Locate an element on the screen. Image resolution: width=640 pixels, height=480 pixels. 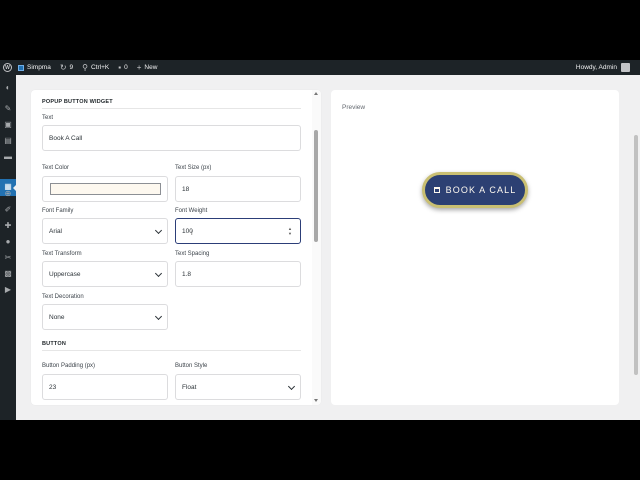
font-family-value: Arial is located at coordinates (56, 231).